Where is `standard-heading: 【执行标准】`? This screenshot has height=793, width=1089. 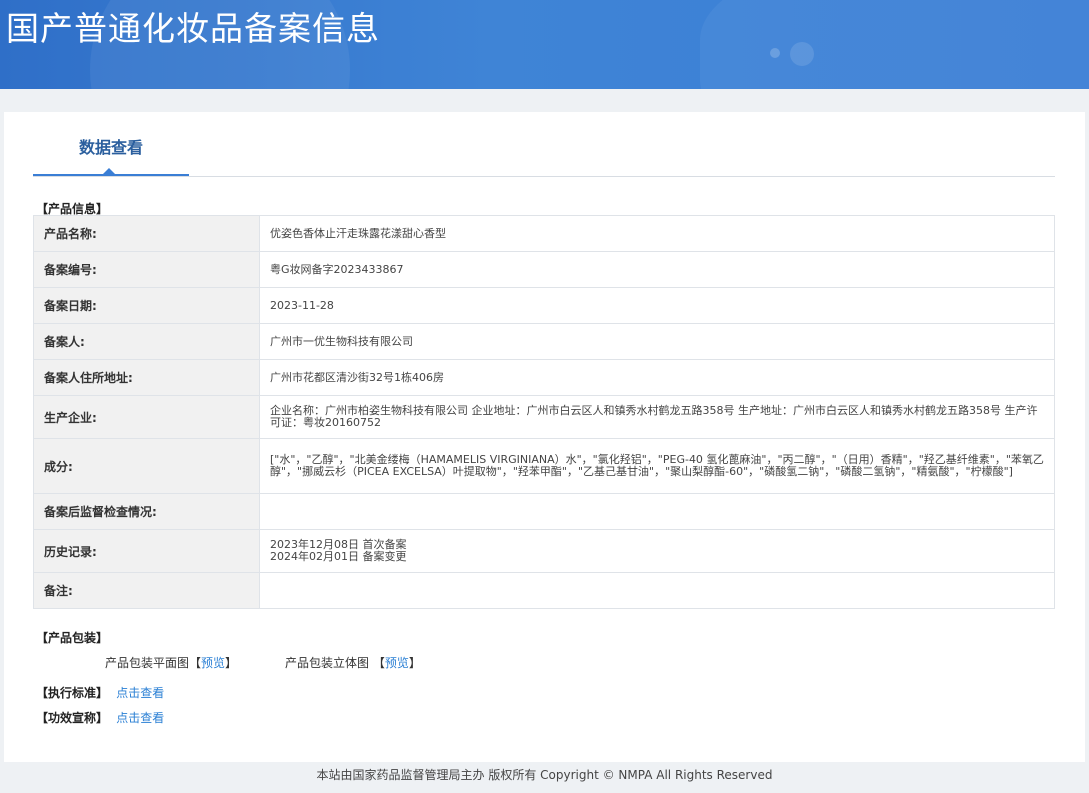 standard-heading: 【执行标准】 is located at coordinates (72, 693).